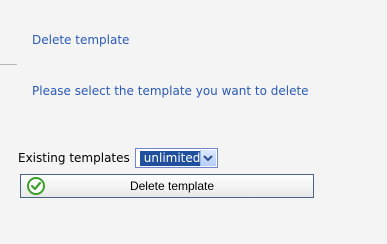  What do you see at coordinates (74, 158) in the screenshot?
I see `existing-templates-label: Existing templates` at bounding box center [74, 158].